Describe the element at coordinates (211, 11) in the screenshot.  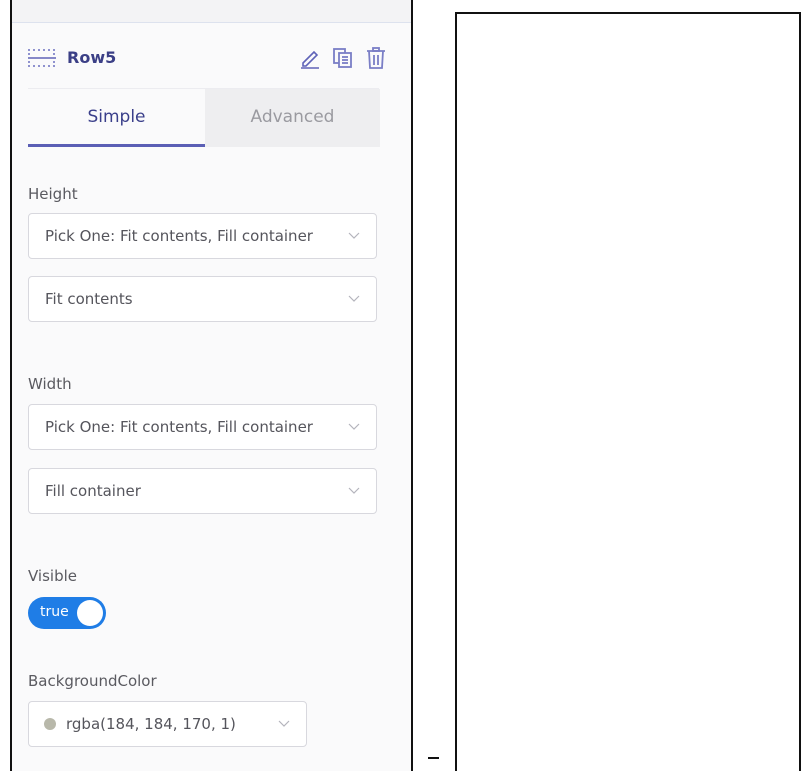
I see `panel-top-strip` at that location.